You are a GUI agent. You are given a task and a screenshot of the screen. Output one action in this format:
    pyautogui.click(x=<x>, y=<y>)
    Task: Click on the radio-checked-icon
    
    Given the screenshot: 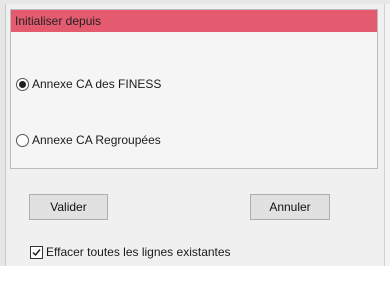 What is the action you would take?
    pyautogui.click(x=22, y=84)
    